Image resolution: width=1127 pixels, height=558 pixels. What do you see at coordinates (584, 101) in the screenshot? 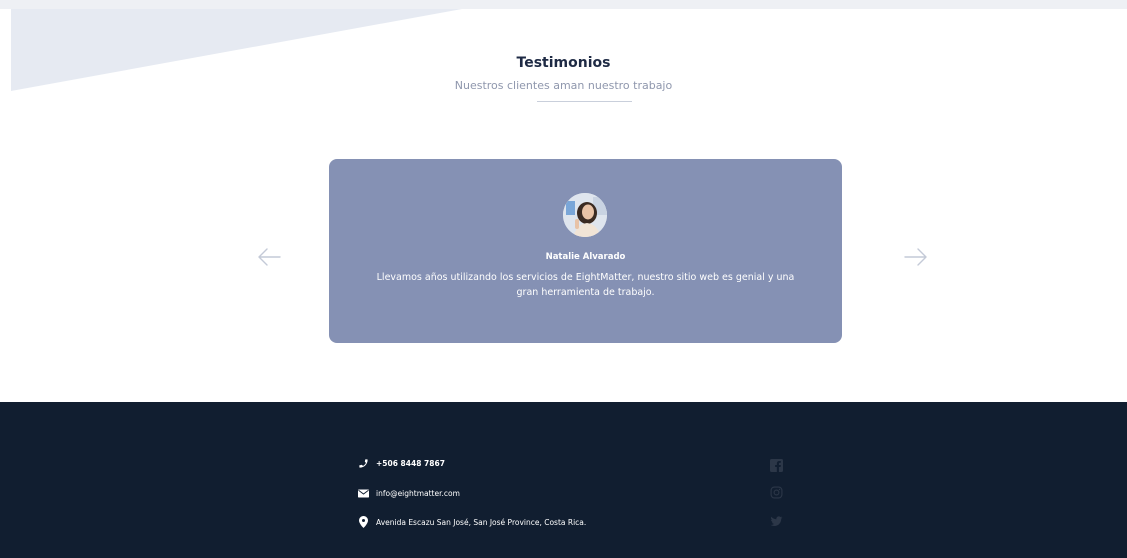
I see `title-divider` at bounding box center [584, 101].